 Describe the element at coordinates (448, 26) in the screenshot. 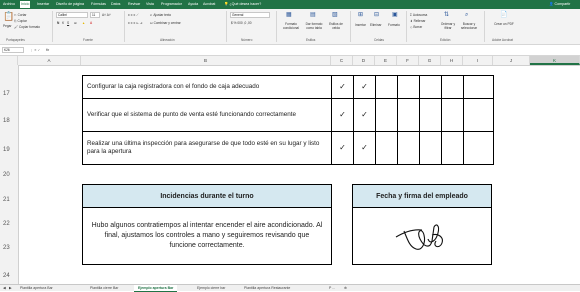

I see `sort-filter-label: Ordenar y filtrar` at that location.